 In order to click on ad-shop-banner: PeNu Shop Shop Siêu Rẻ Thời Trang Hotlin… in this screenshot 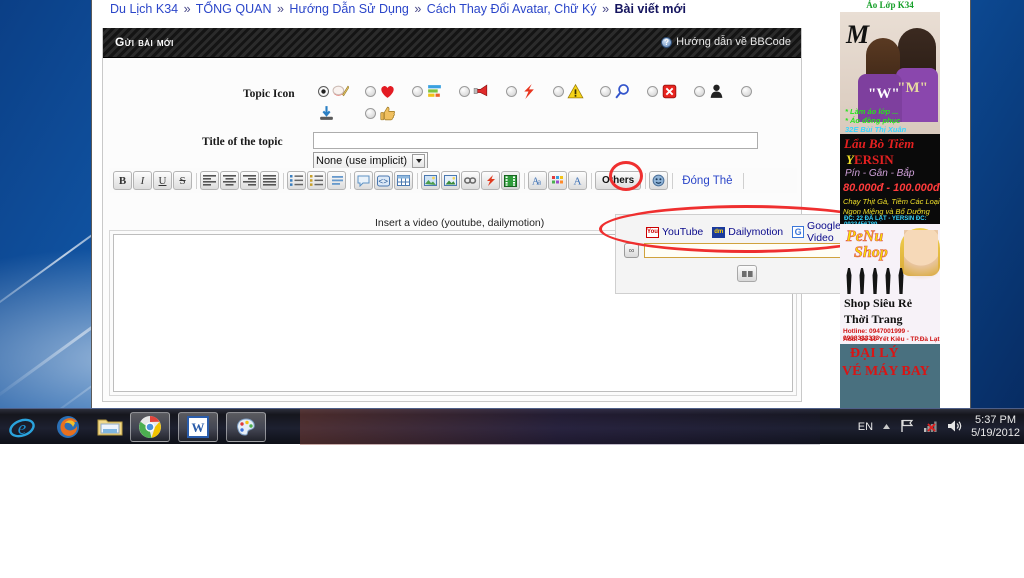, I will do `click(890, 284)`.